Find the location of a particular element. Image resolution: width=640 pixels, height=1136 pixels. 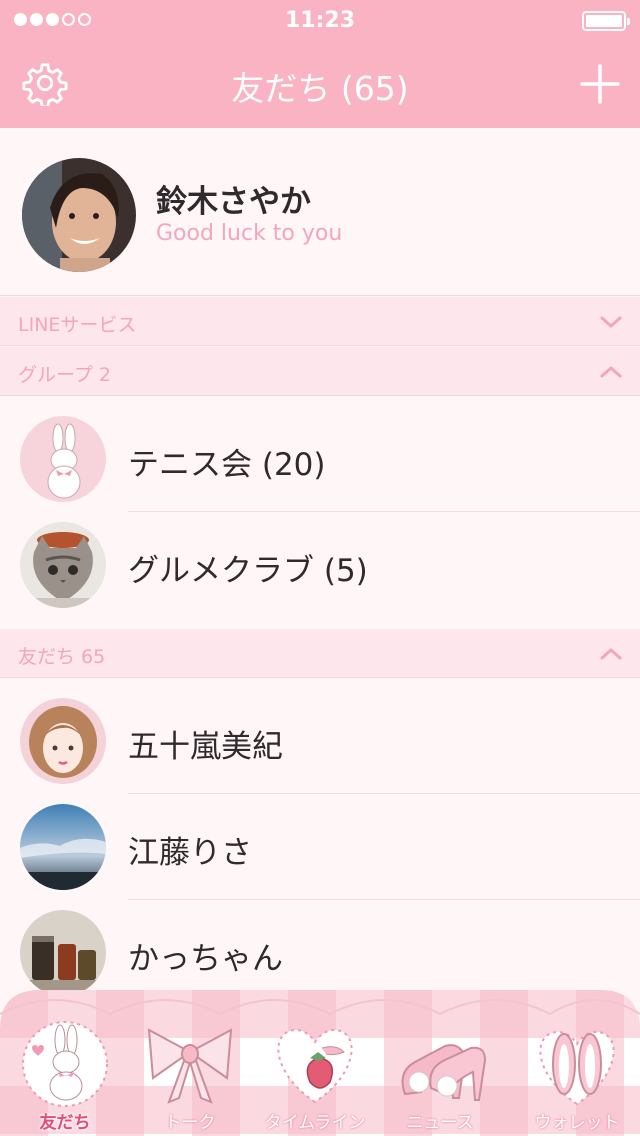

tab-label: トーク is located at coordinates (190, 1123).